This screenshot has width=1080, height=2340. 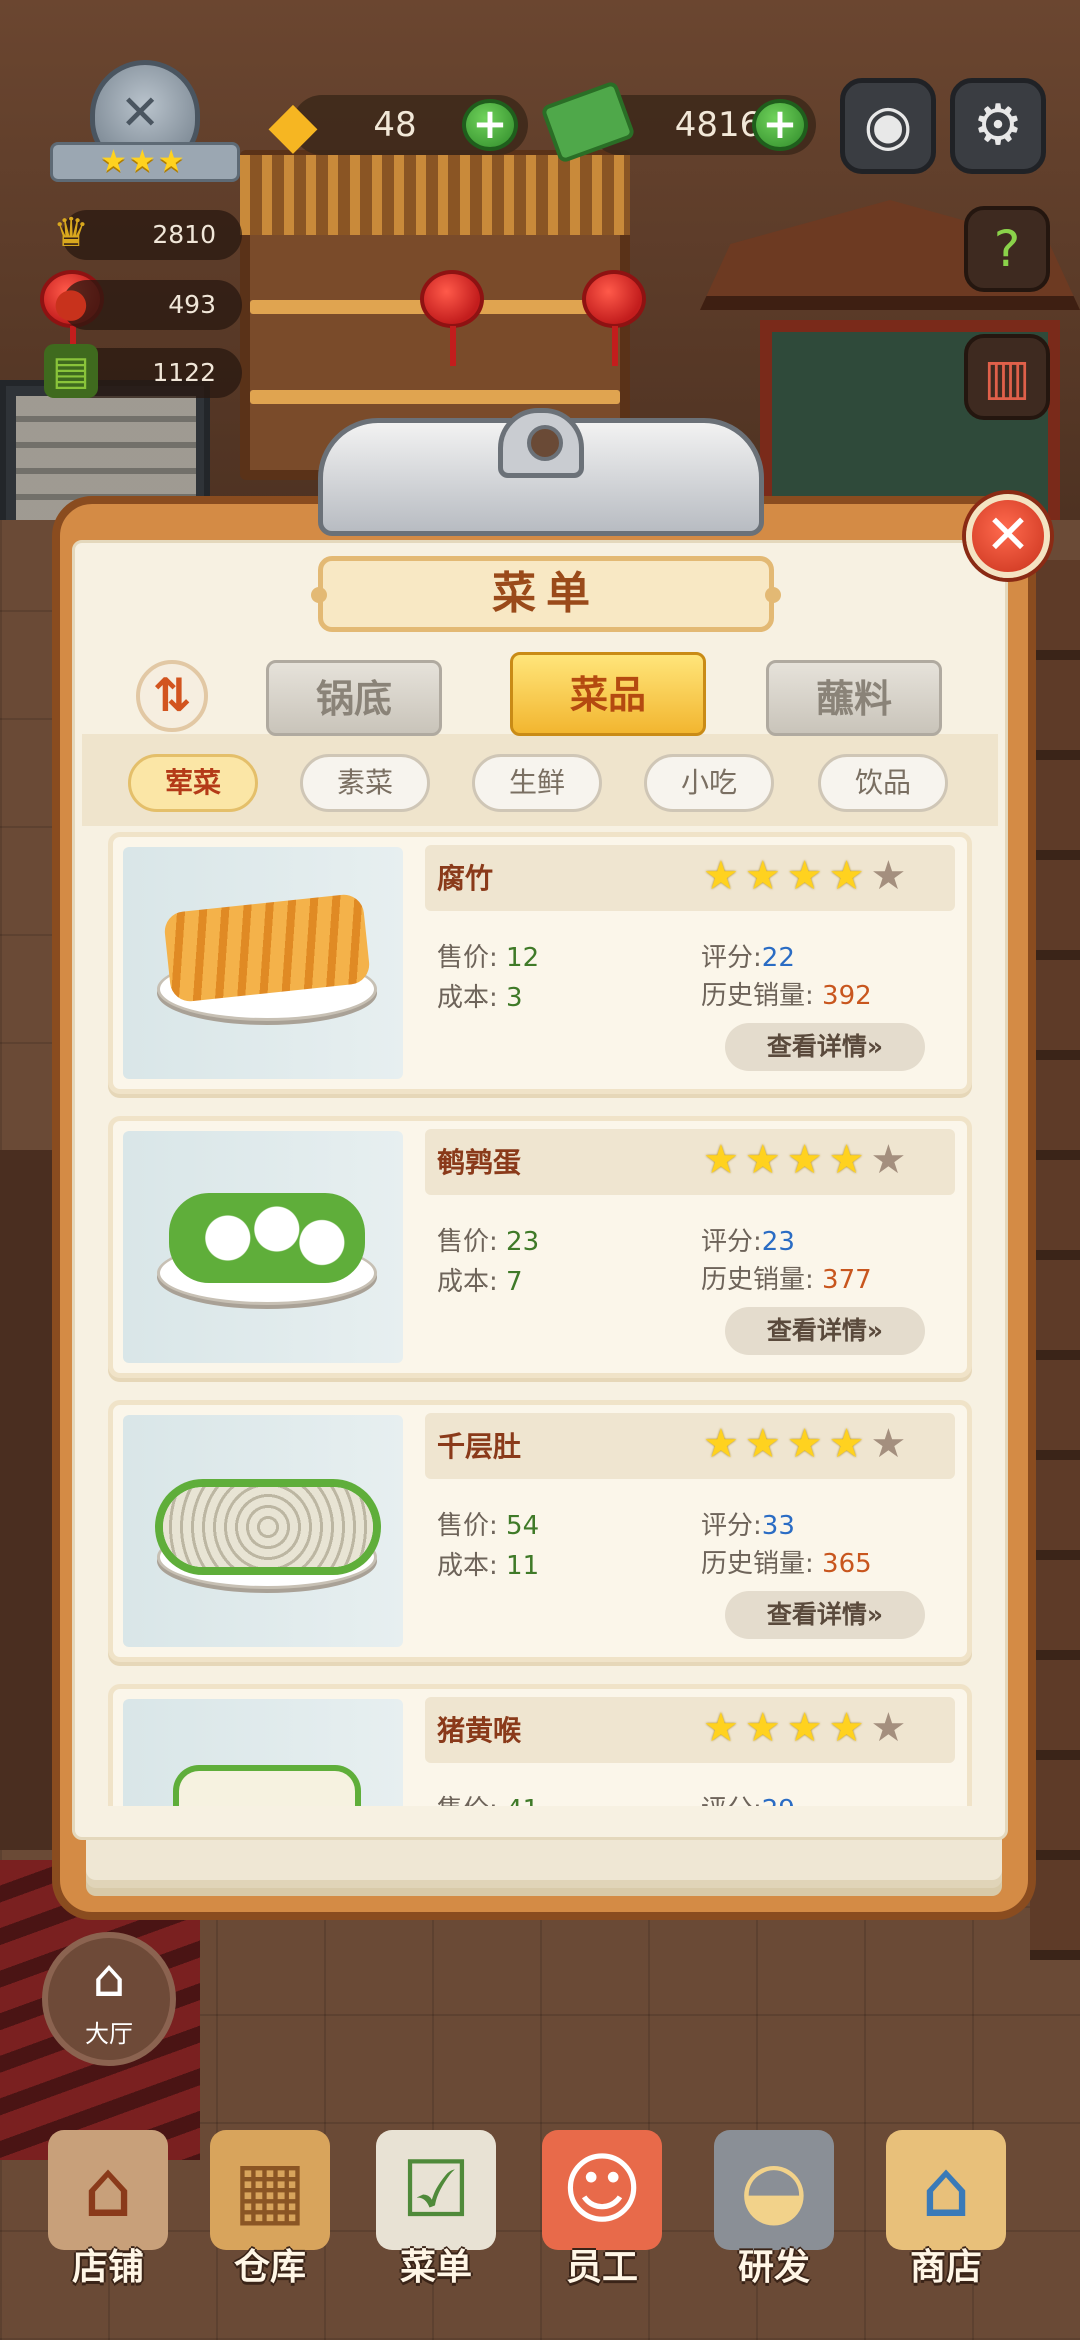 I want to click on nav-store: ⌂ 商店, so click(x=946, y=2230).